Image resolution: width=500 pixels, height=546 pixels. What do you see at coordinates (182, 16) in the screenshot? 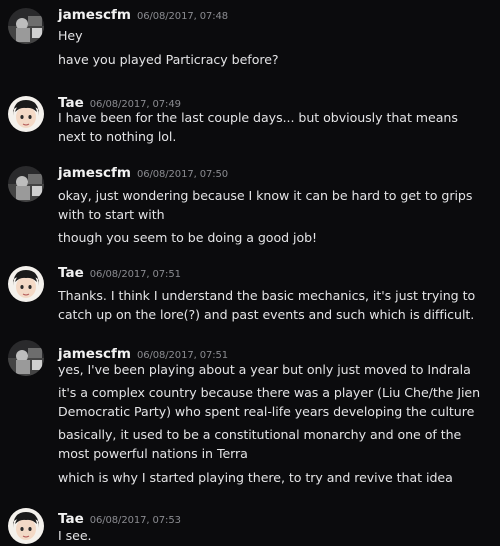
I see `timestamp: 06/08/2017, 07:48` at bounding box center [182, 16].